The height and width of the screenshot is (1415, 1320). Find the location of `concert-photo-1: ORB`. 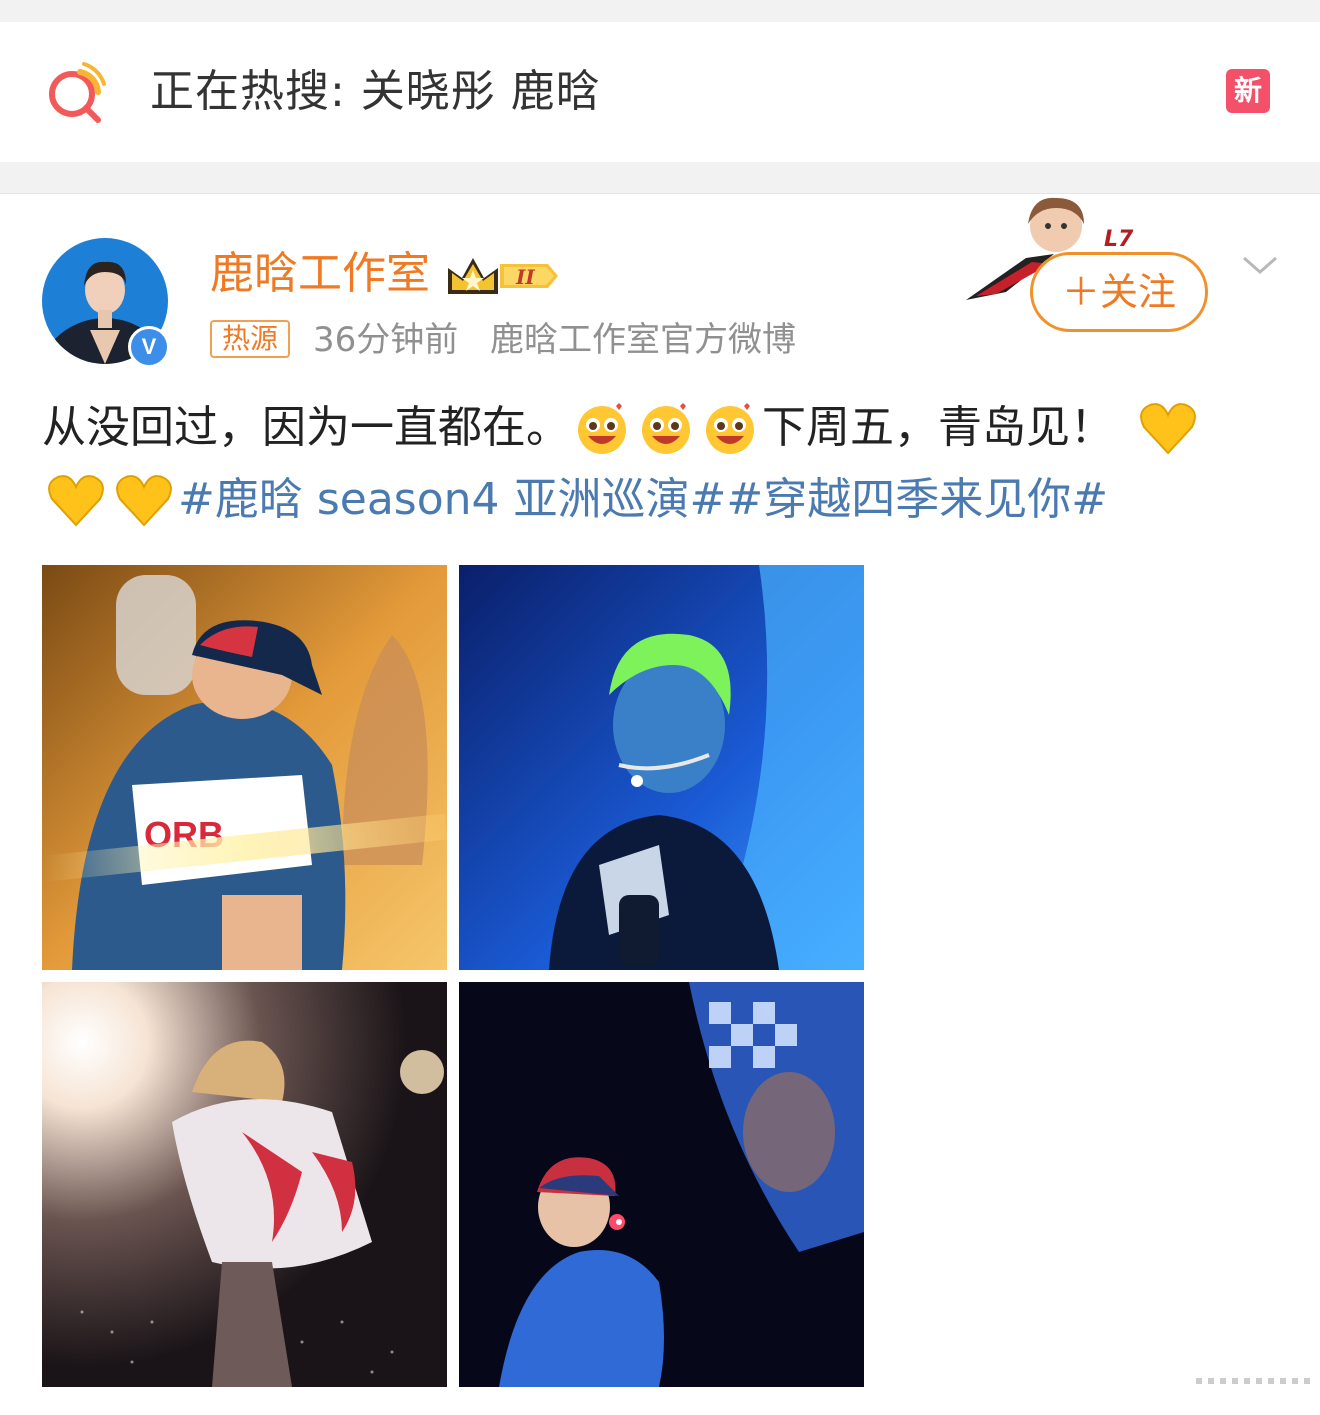

concert-photo-1: ORB is located at coordinates (244, 767).